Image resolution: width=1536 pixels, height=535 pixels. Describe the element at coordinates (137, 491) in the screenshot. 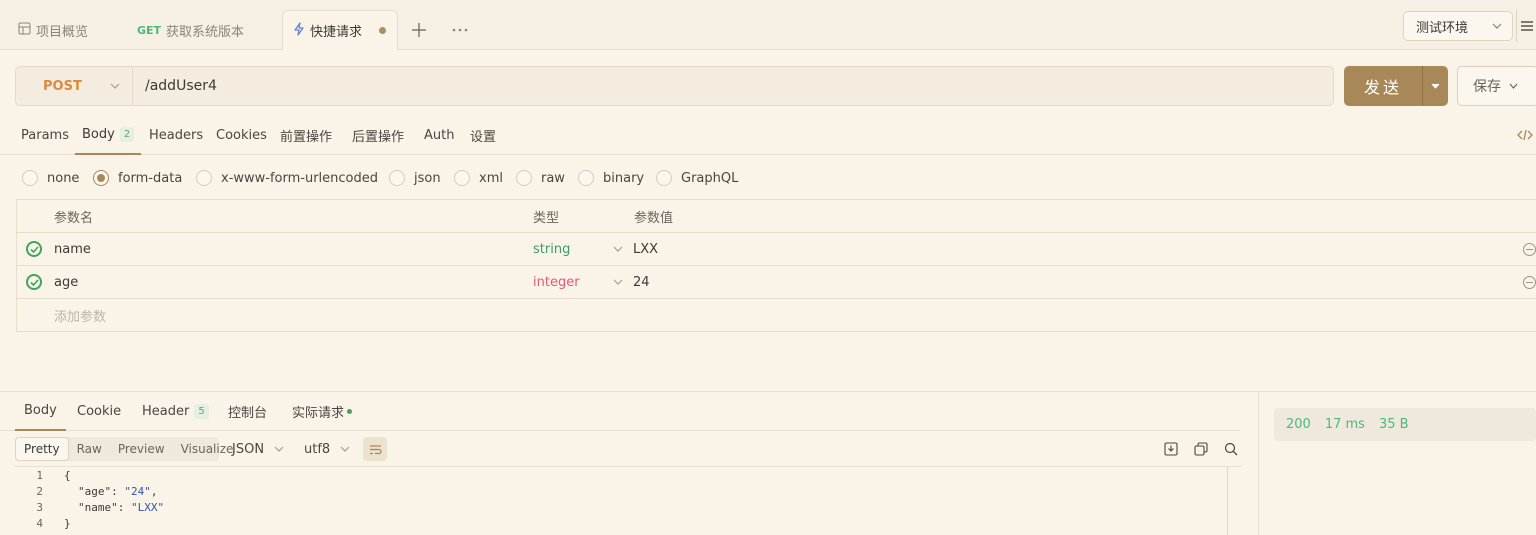

I see `json-value: "24"` at that location.